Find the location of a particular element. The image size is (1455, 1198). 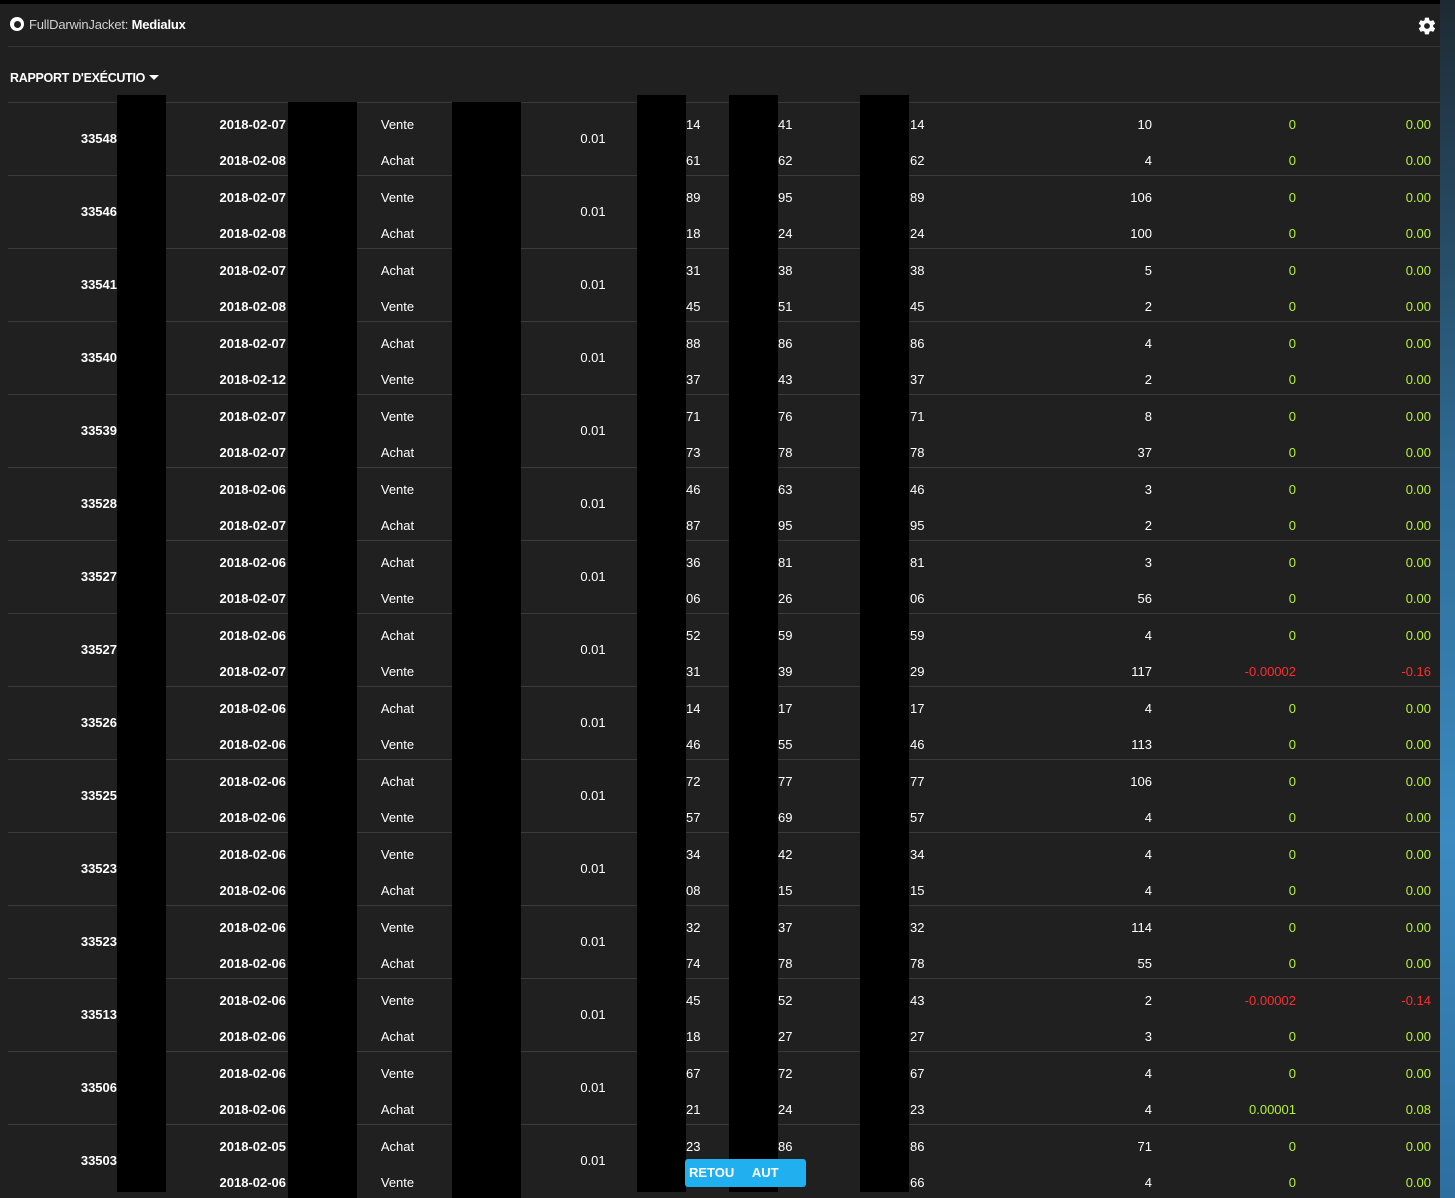

trade-id: 33526 is located at coordinates (98, 722).